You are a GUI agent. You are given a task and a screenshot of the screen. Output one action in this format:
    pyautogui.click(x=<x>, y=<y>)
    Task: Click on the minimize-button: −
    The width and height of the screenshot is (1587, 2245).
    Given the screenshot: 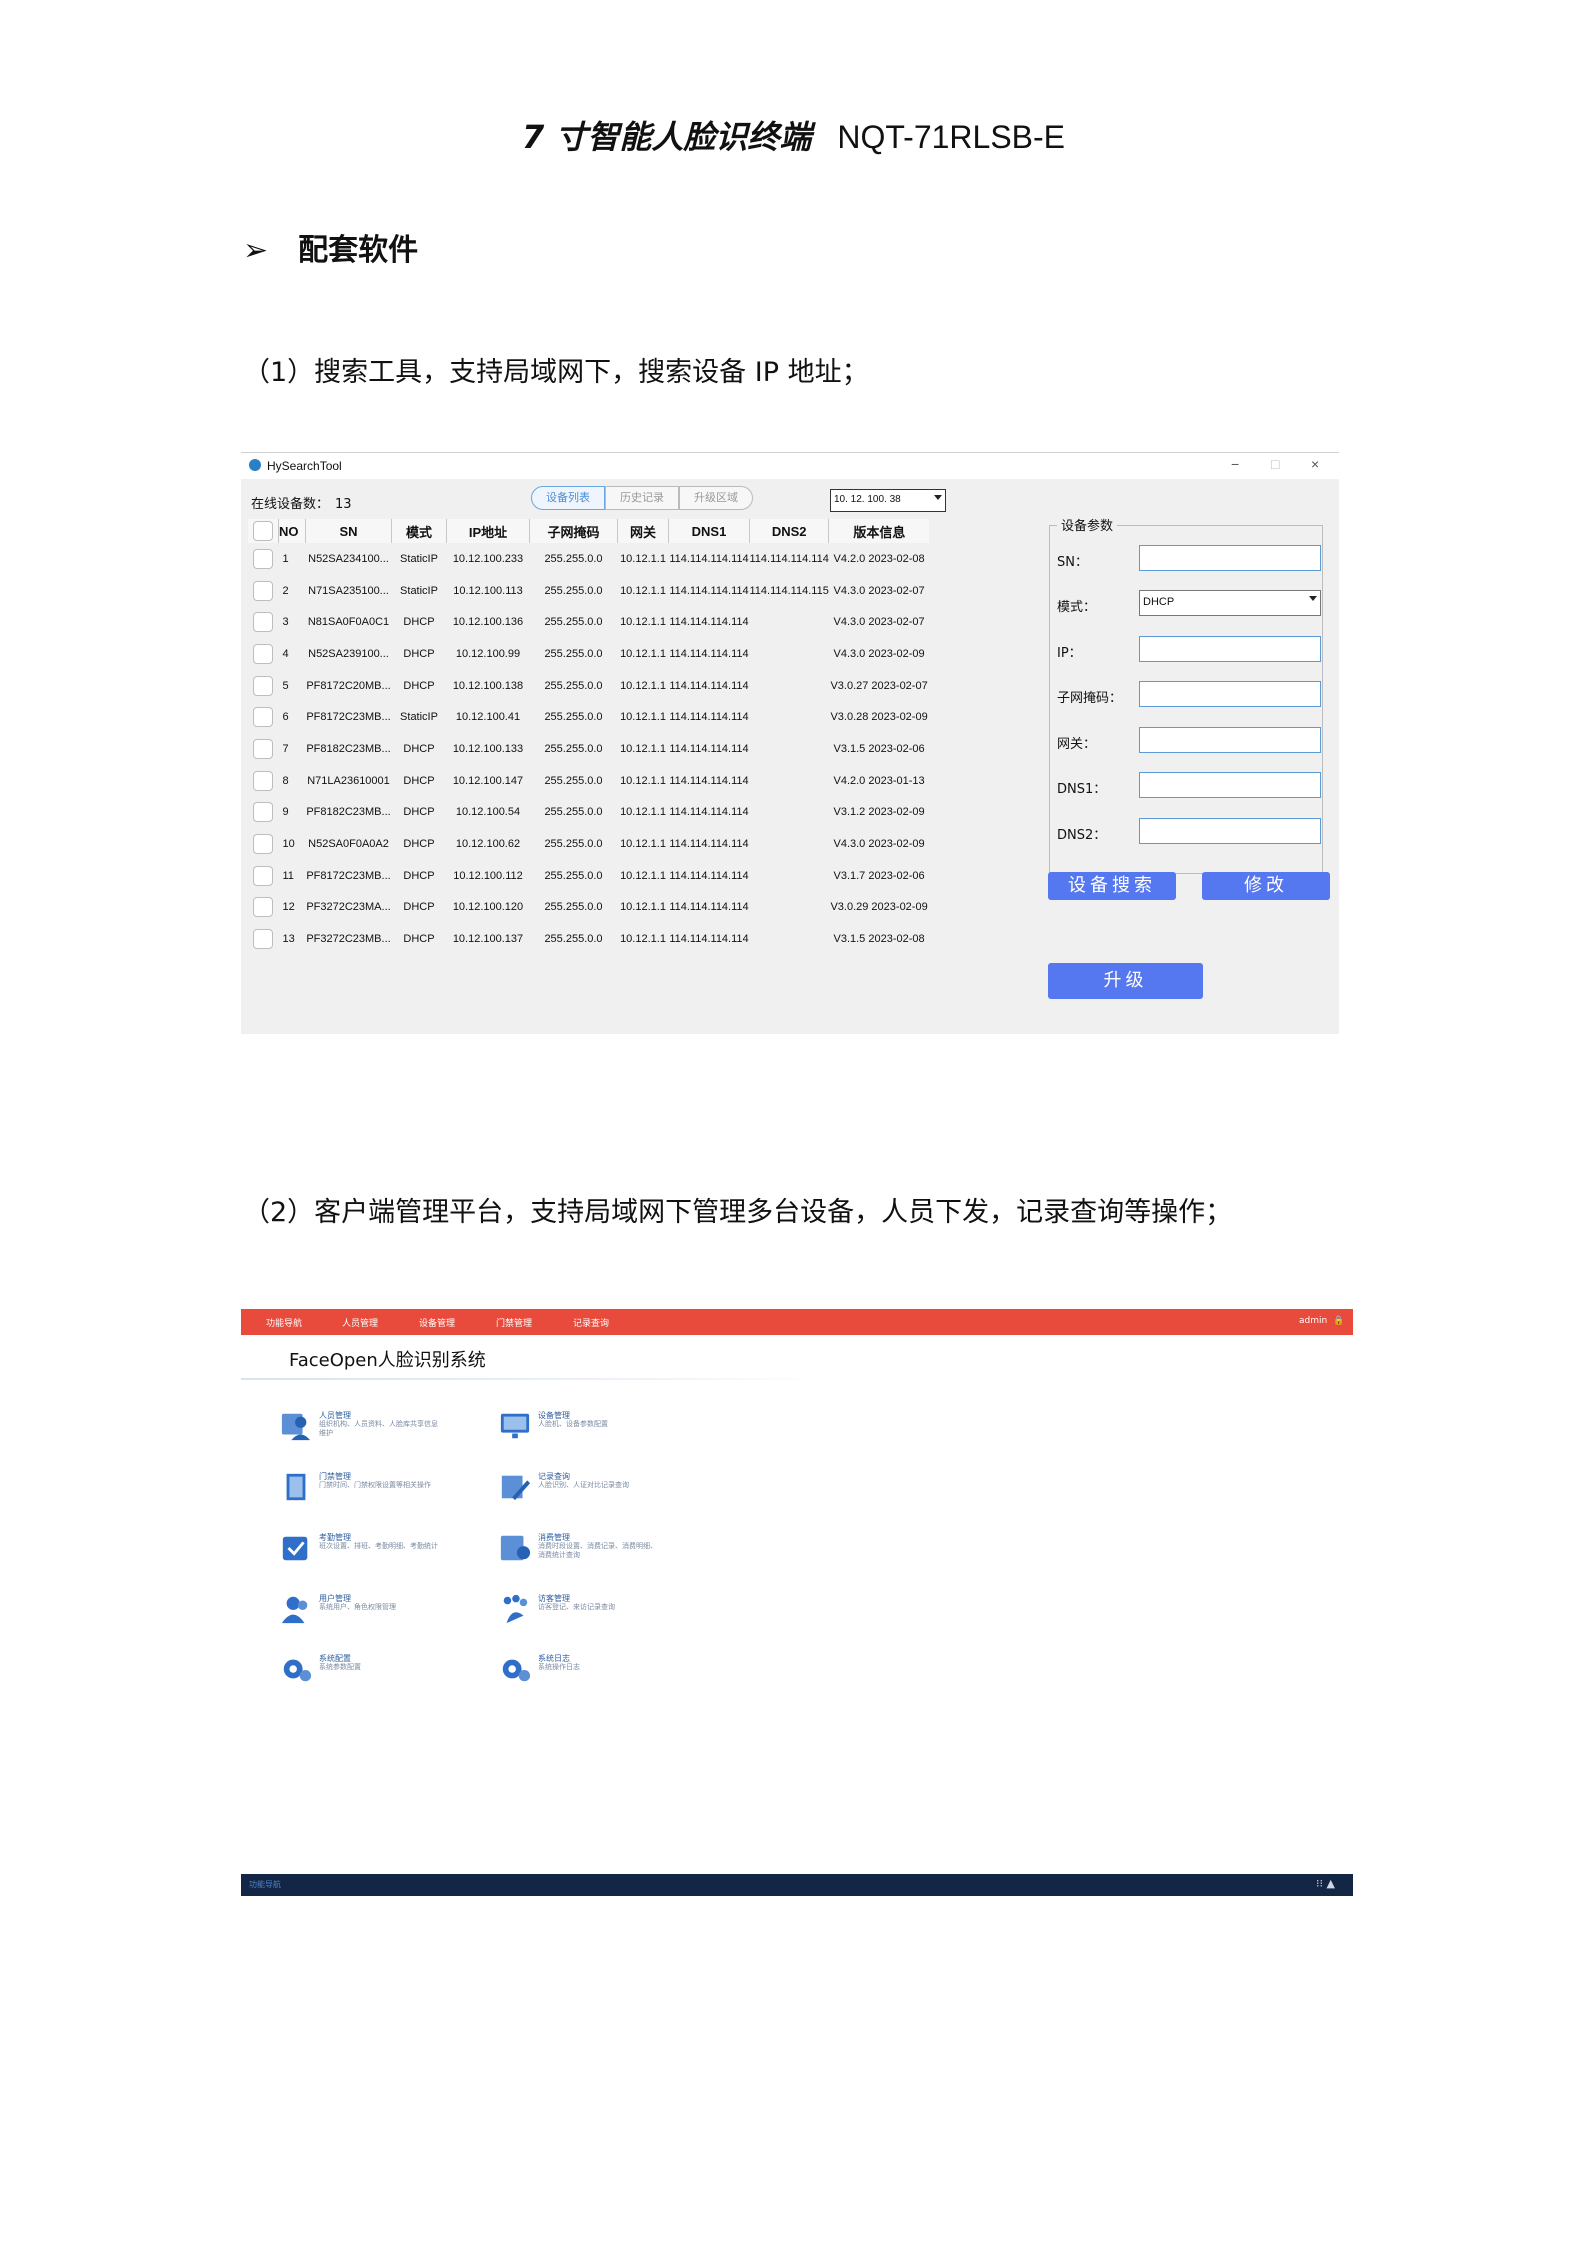 What is the action you would take?
    pyautogui.click(x=1235, y=464)
    